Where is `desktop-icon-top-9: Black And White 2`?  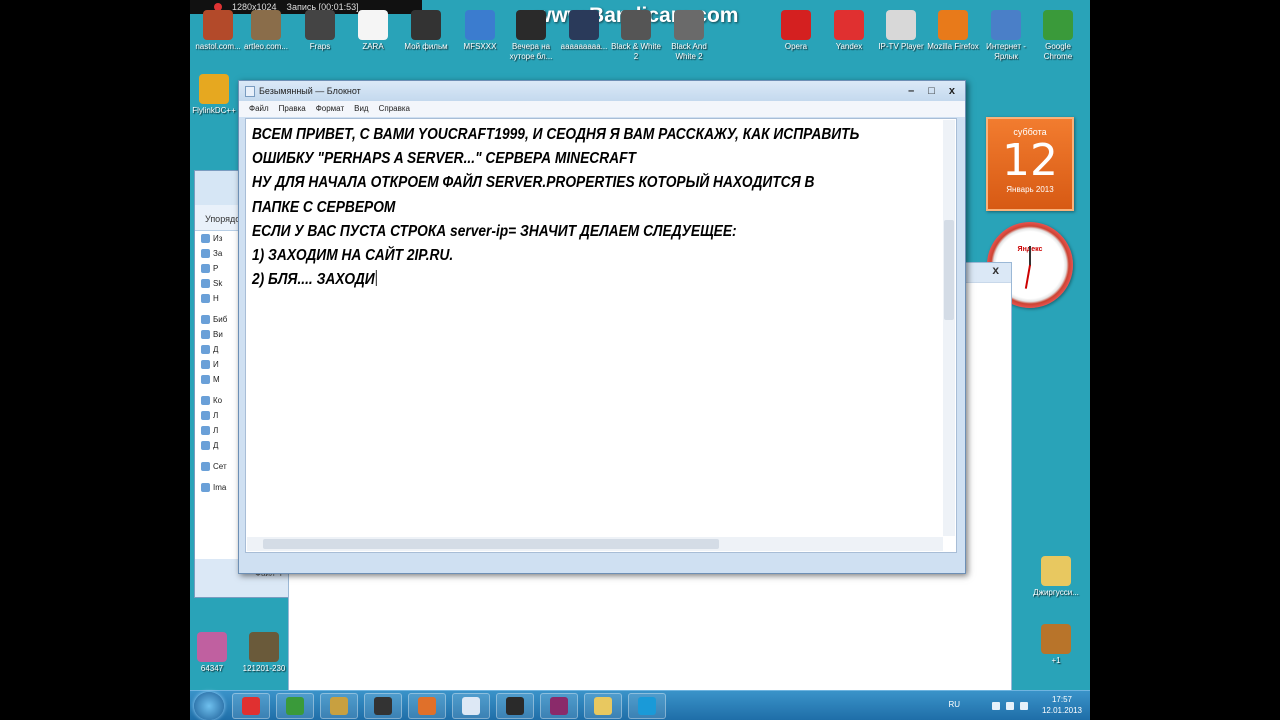 desktop-icon-top-9: Black And White 2 is located at coordinates (689, 36).